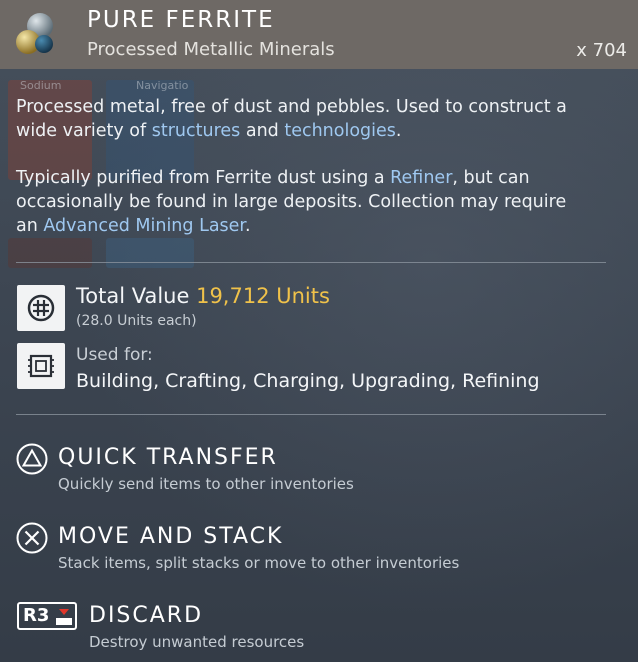 The image size is (638, 662). I want to click on cross-button-icon, so click(32, 538).